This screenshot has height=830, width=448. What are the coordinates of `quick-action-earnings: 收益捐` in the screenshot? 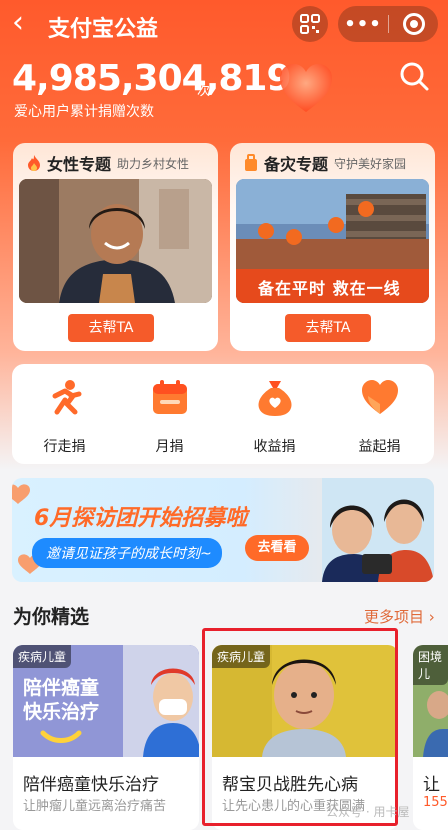 It's located at (274, 414).